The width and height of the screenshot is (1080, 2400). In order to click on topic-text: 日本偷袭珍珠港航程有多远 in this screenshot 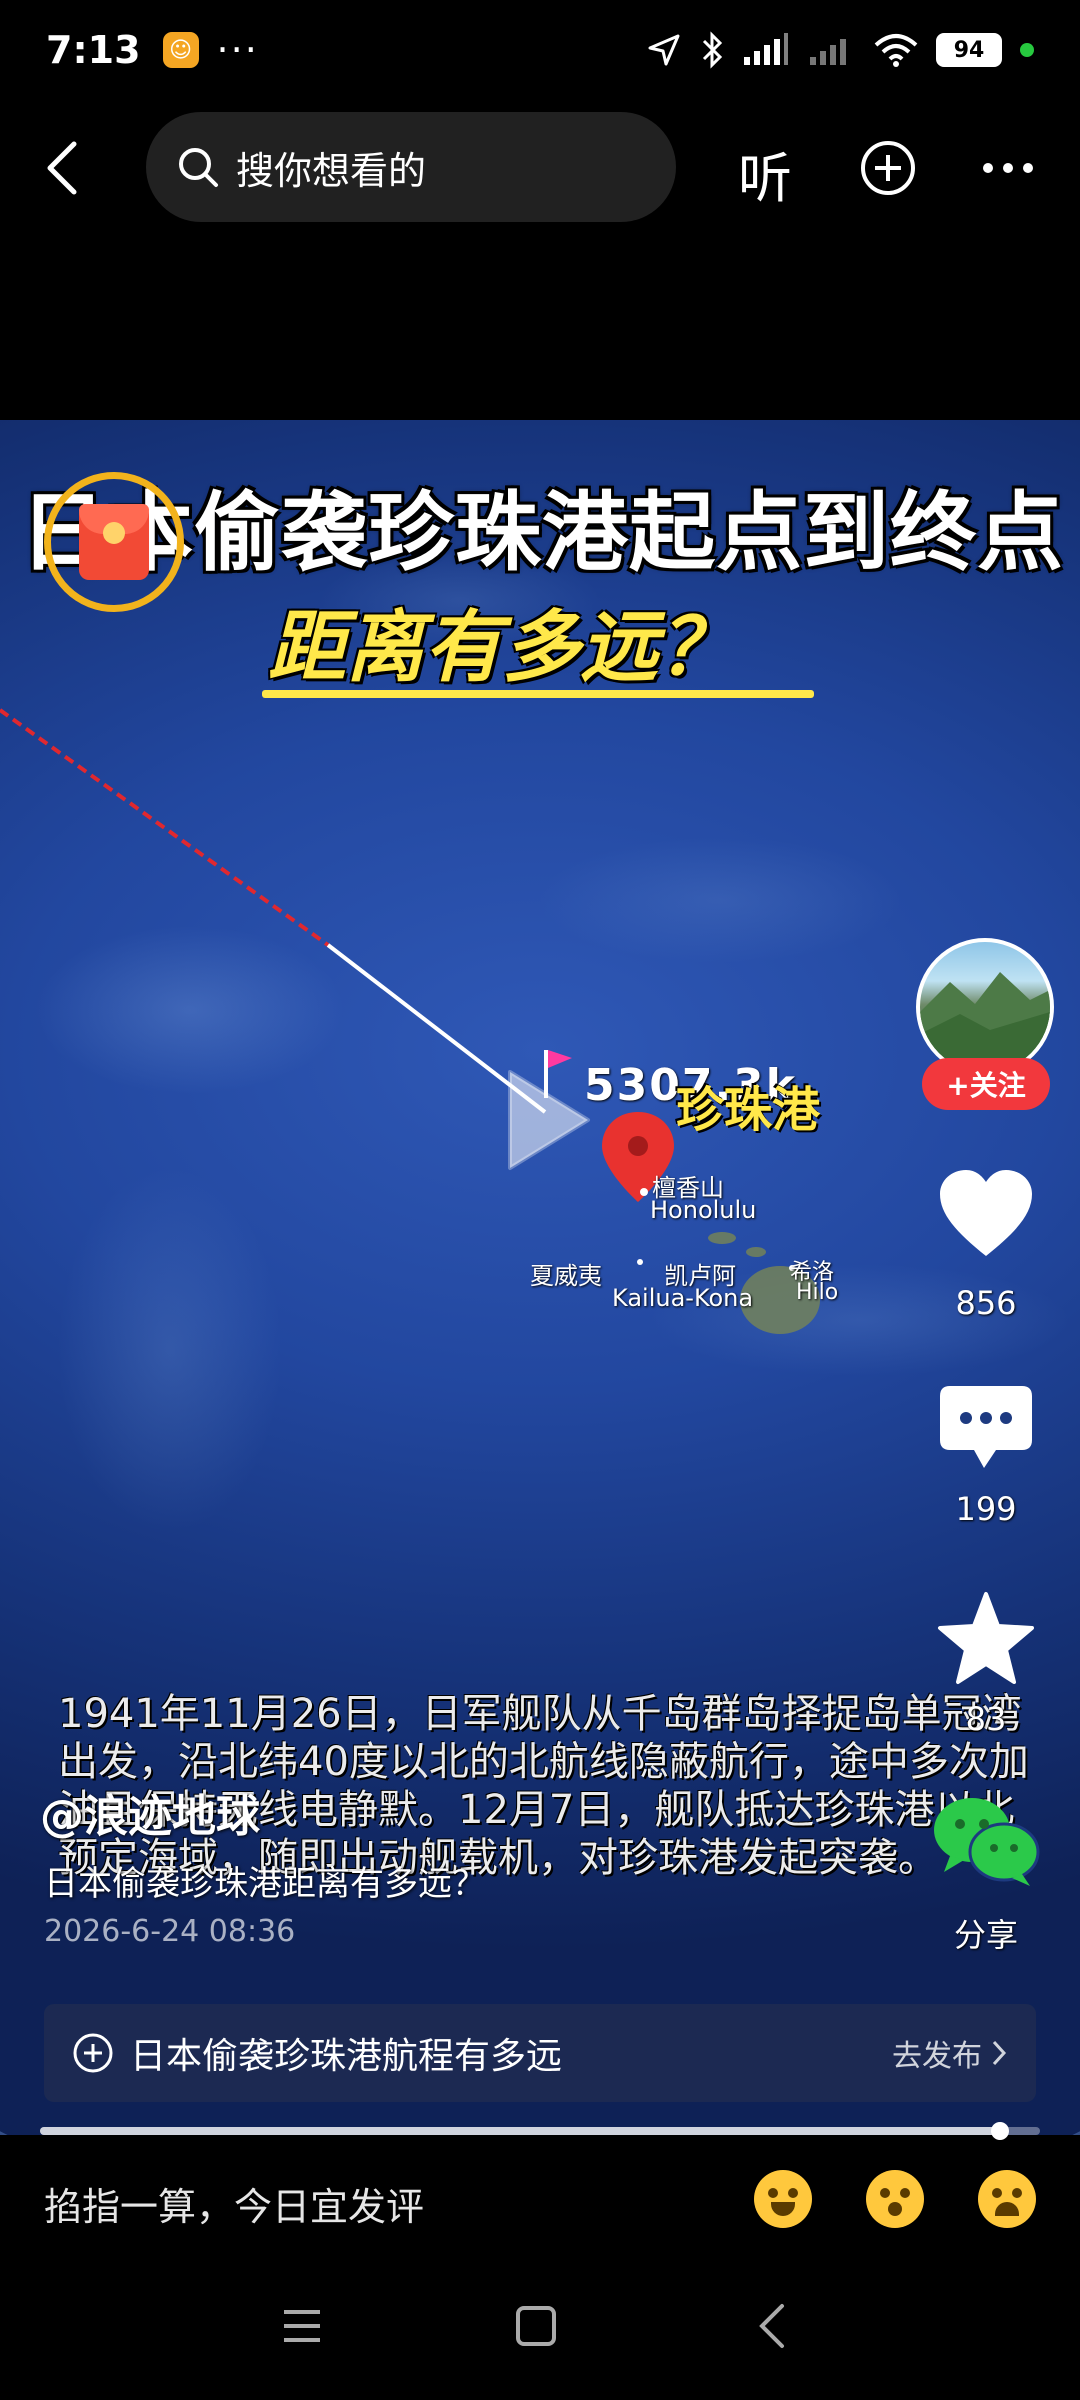, I will do `click(346, 2056)`.